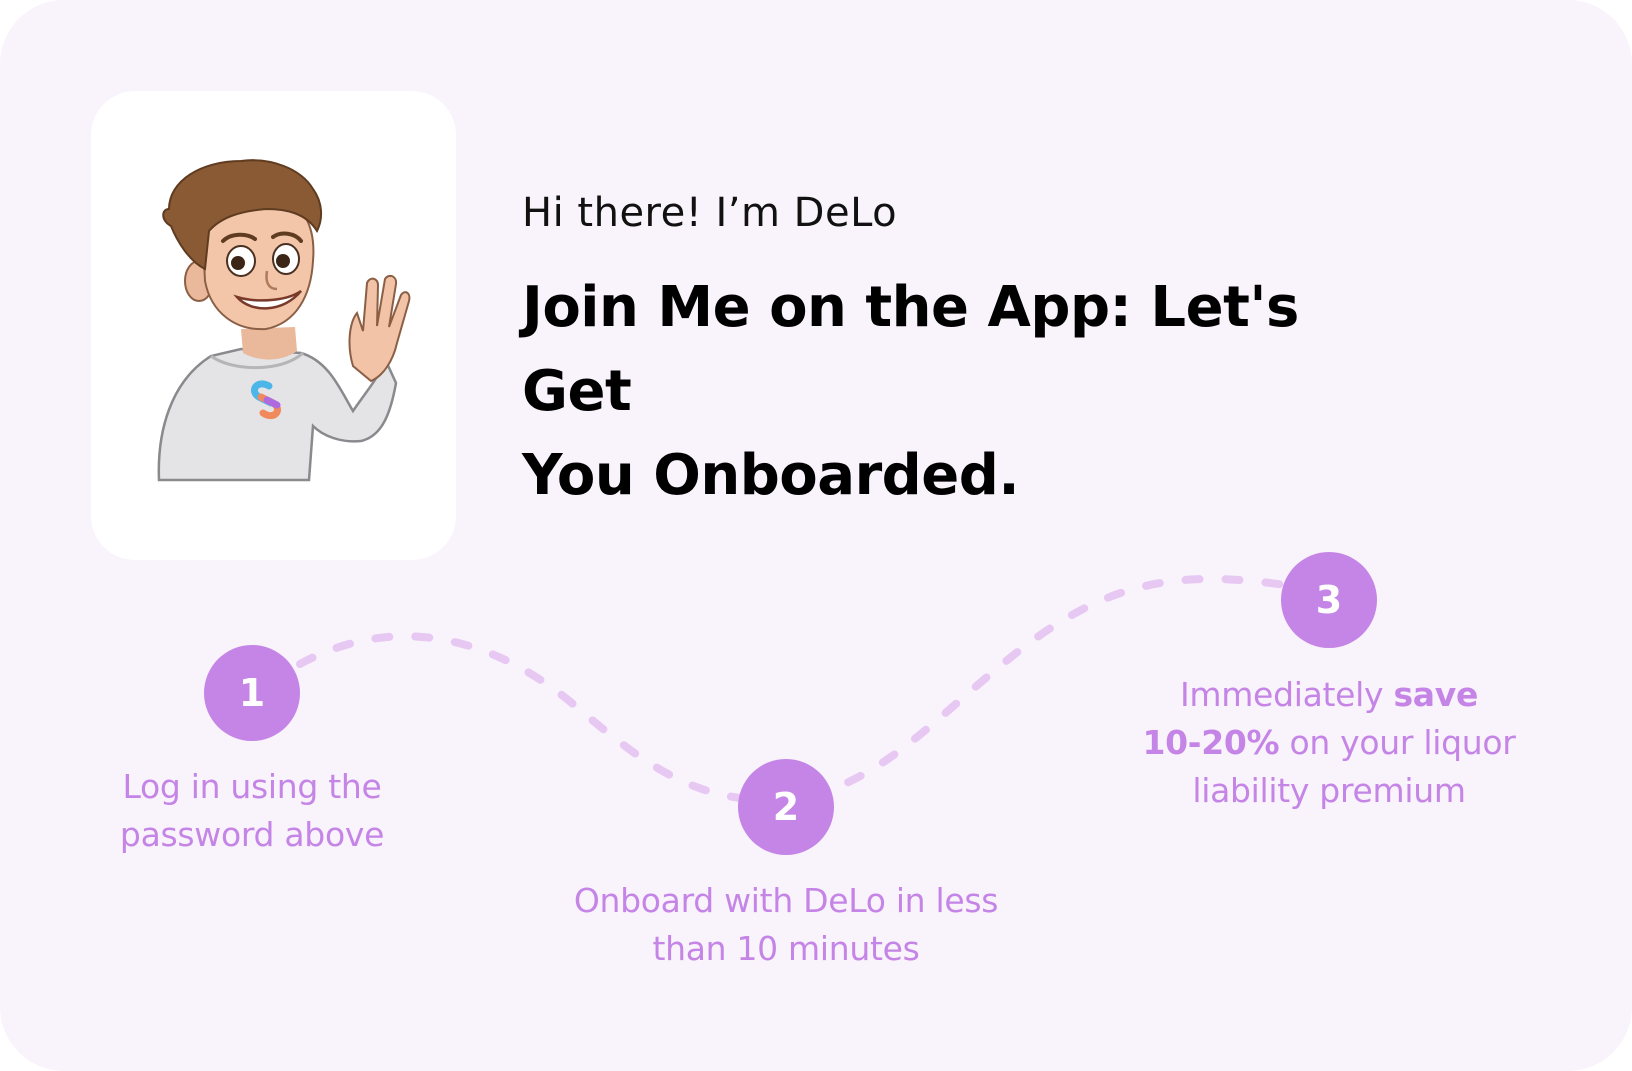 The width and height of the screenshot is (1632, 1071). Describe the element at coordinates (786, 900) in the screenshot. I see `step-2-line-1: Onboard with DeLo in less` at that location.